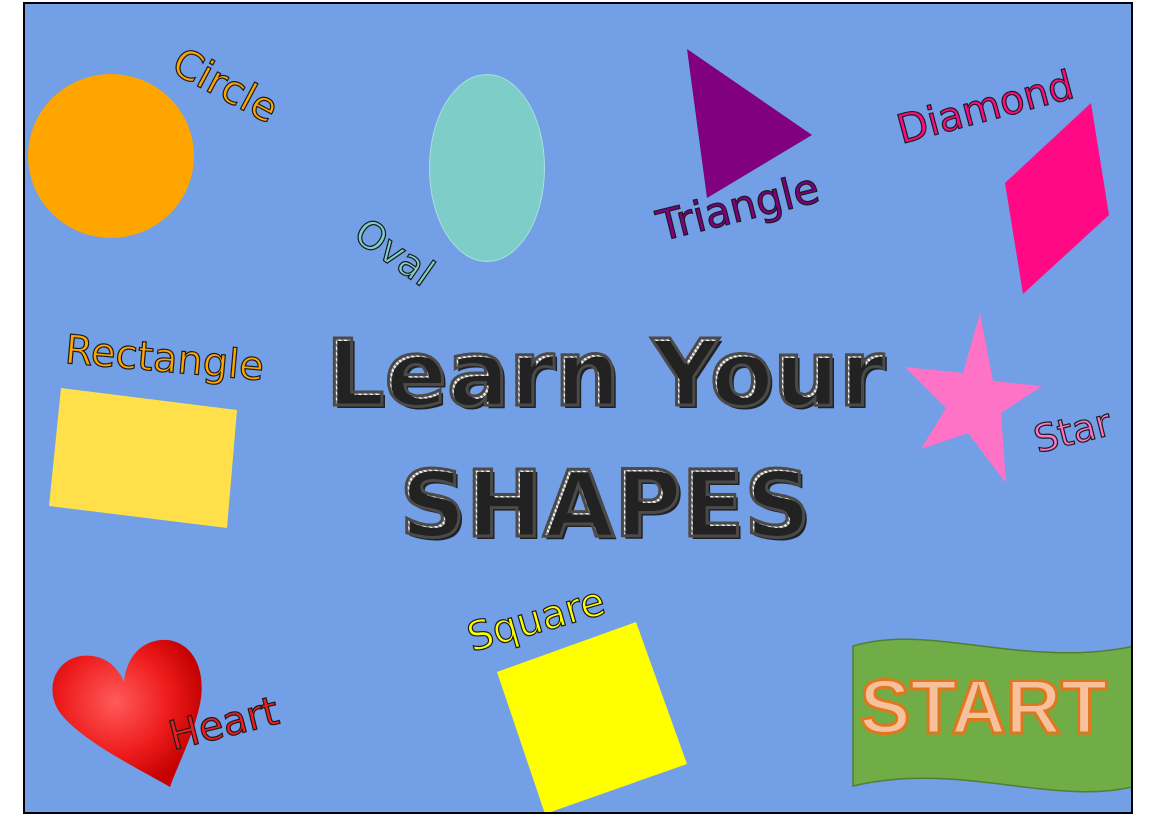 The height and width of the screenshot is (818, 1160). What do you see at coordinates (1057, 198) in the screenshot?
I see `diamond-shape` at bounding box center [1057, 198].